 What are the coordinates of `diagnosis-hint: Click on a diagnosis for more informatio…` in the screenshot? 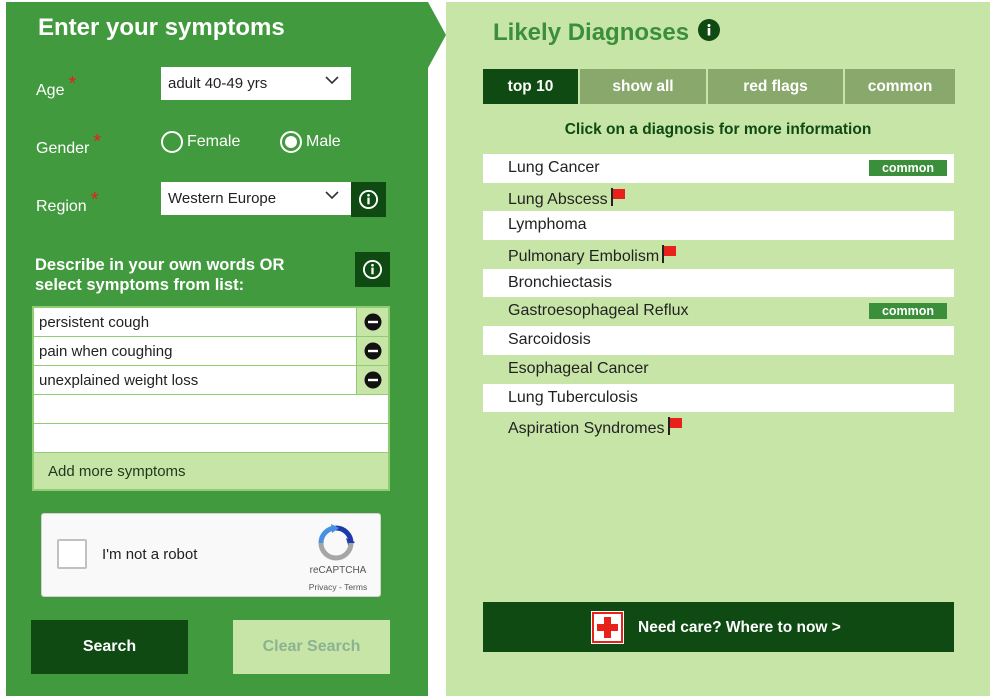 It's located at (718, 129).